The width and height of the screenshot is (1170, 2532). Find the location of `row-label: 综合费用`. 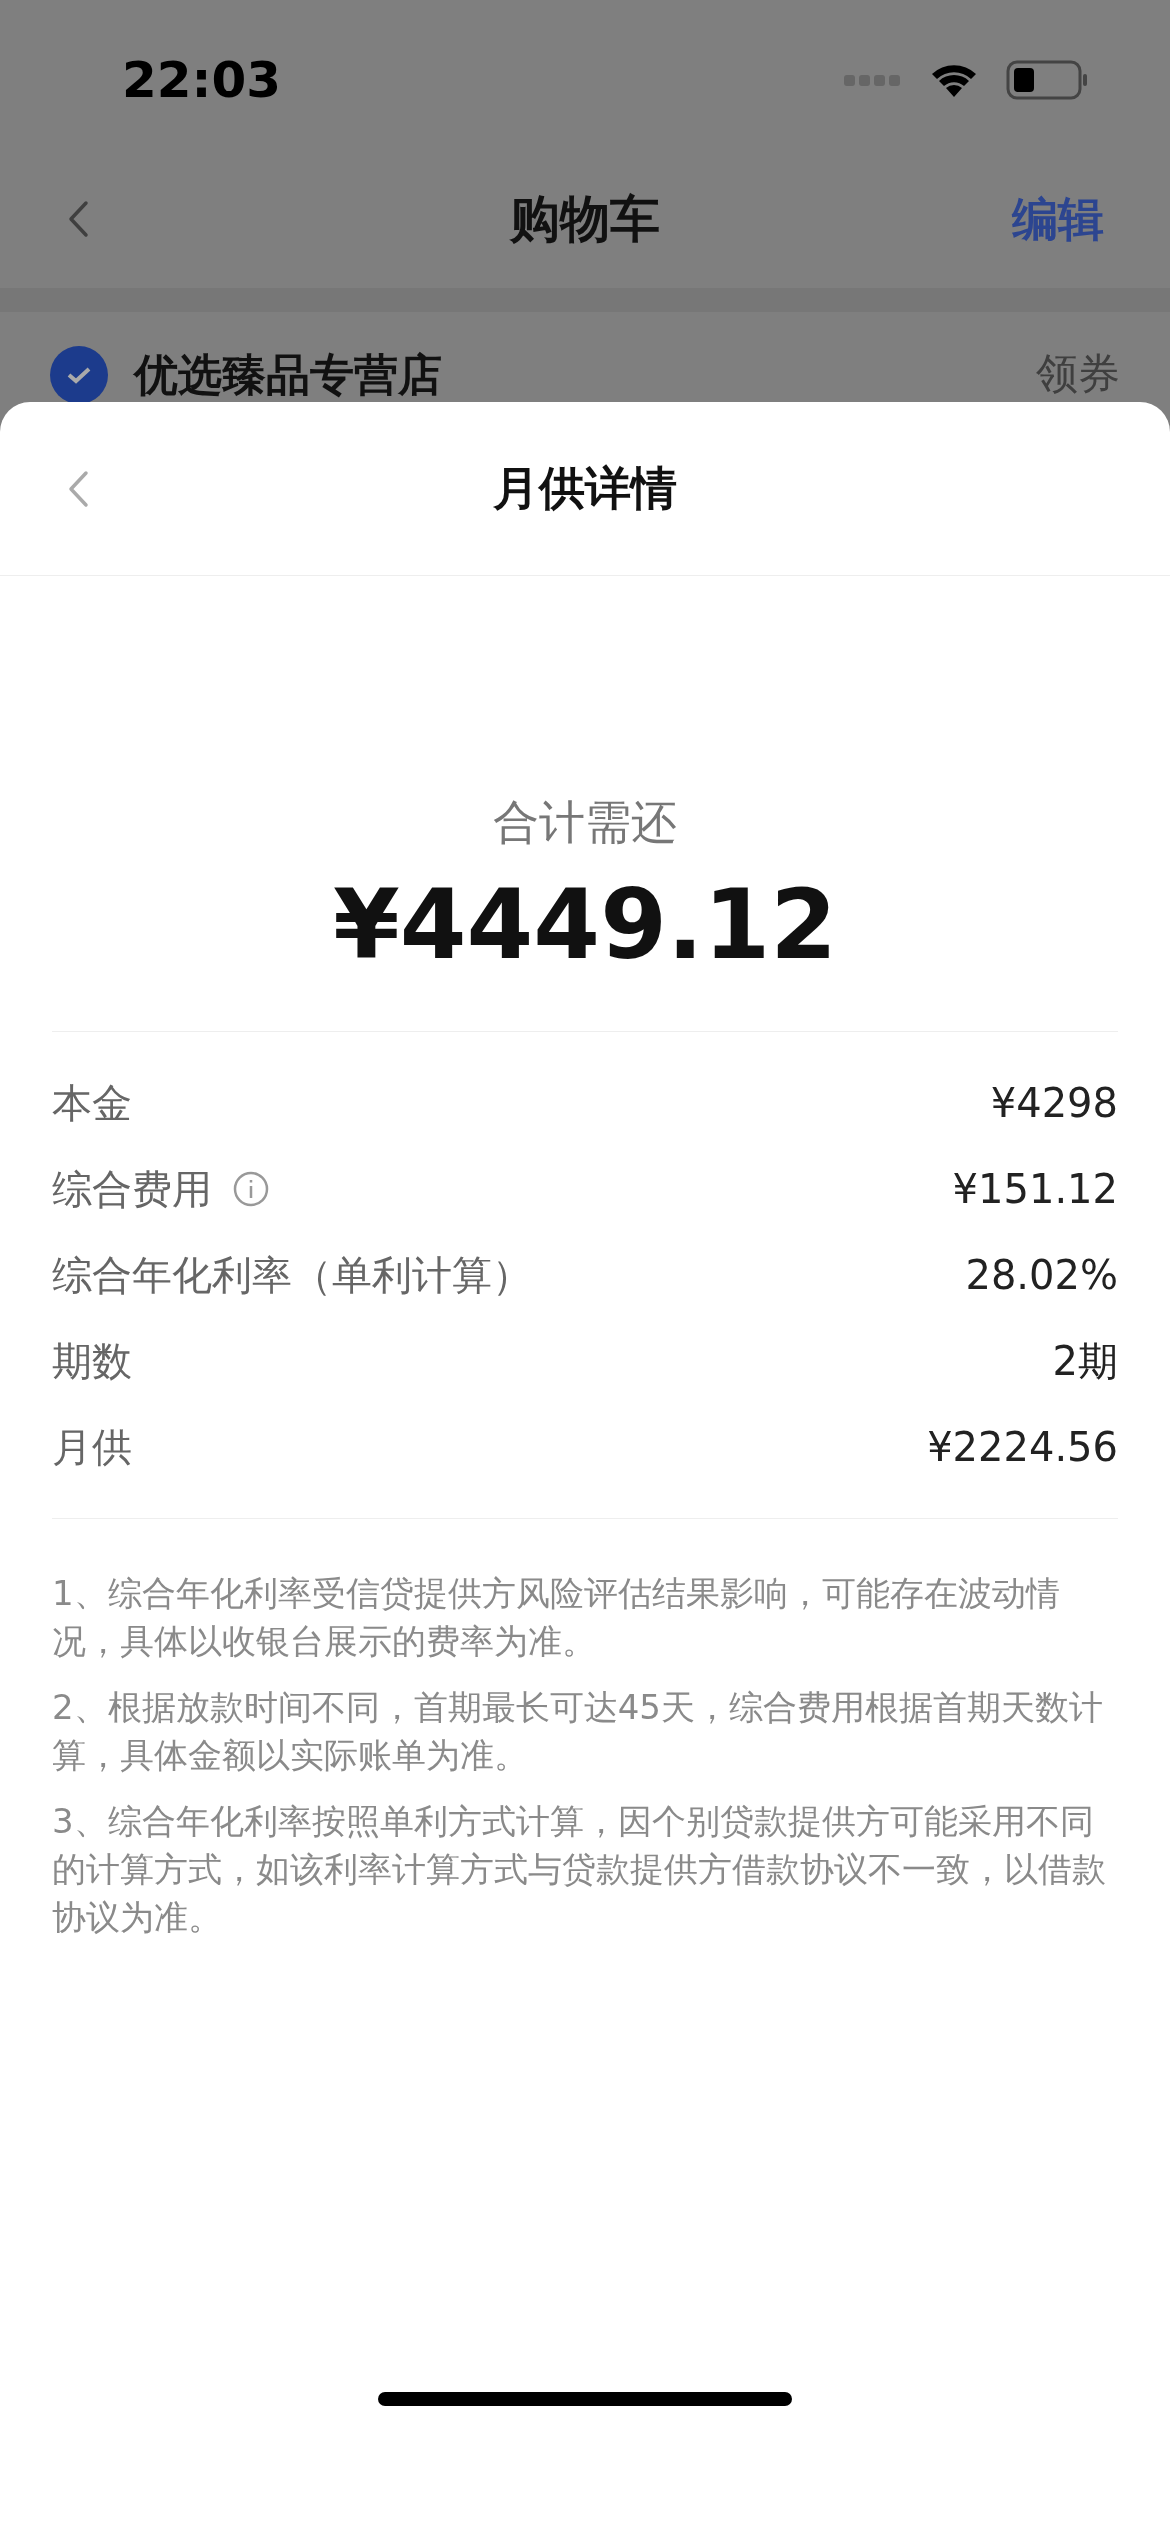

row-label: 综合费用 is located at coordinates (132, 1189).